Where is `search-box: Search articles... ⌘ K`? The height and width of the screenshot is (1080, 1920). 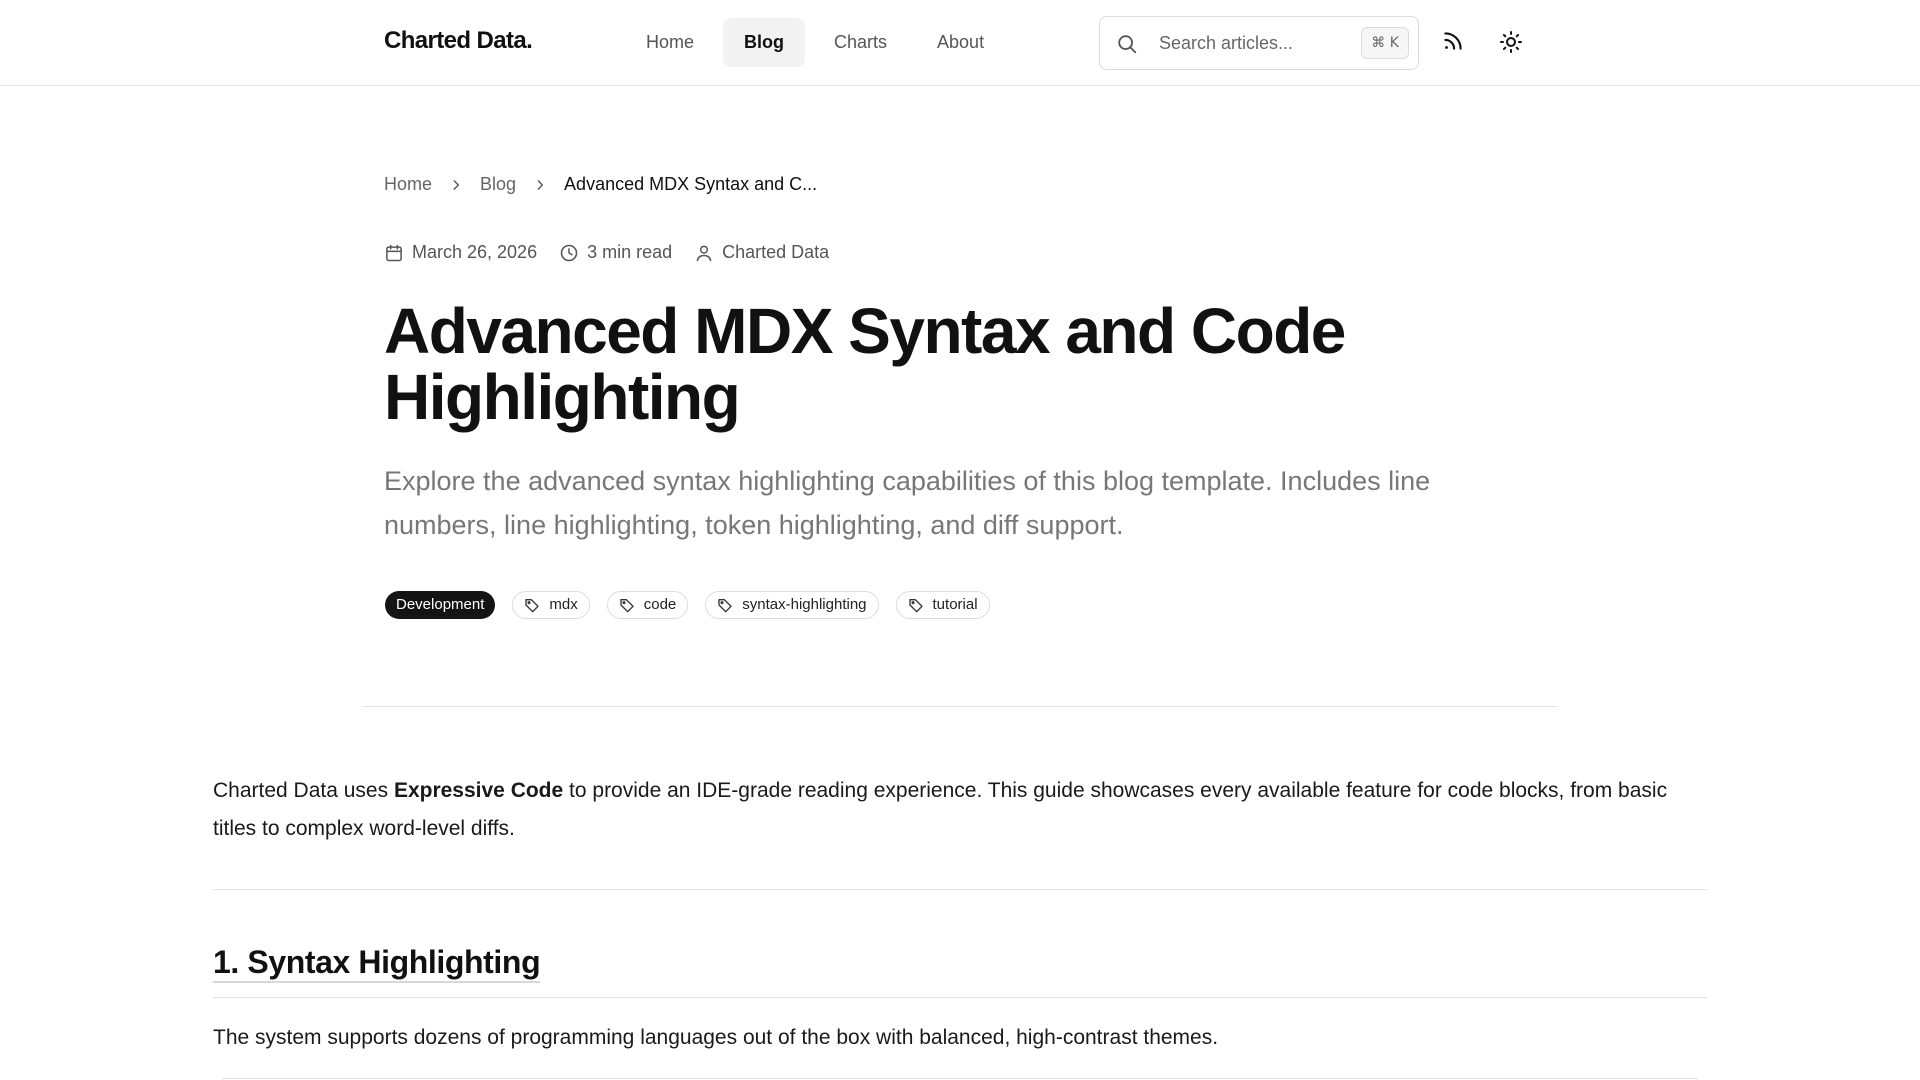 search-box: Search articles... ⌘ K is located at coordinates (1259, 43).